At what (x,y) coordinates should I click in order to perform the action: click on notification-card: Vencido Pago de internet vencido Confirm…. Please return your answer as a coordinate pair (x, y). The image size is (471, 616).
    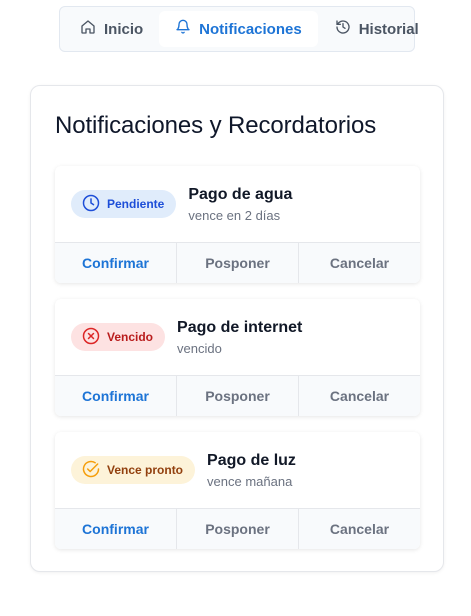
    Looking at the image, I should click on (237, 357).